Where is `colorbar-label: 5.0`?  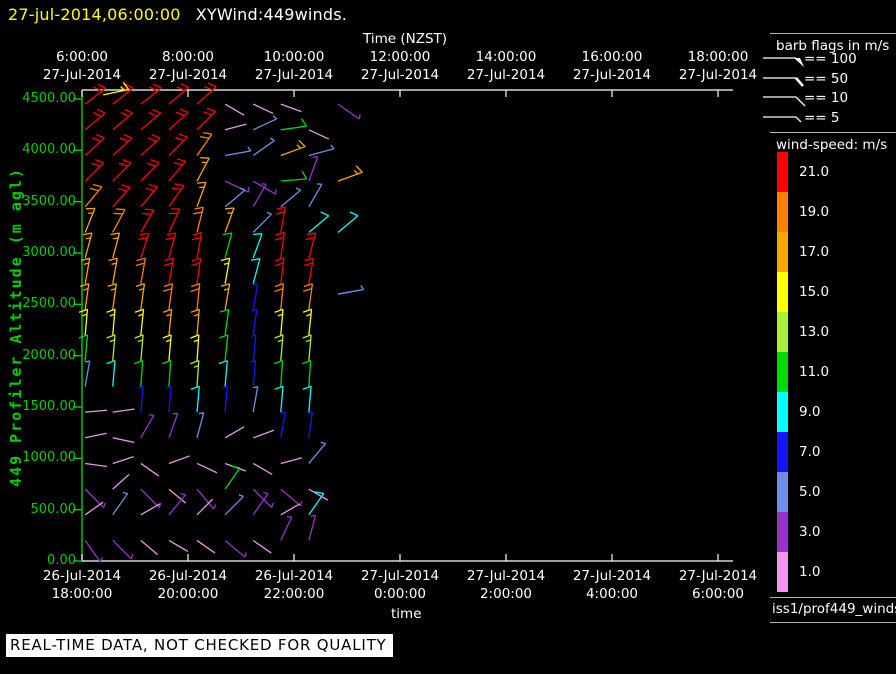 colorbar-label: 5.0 is located at coordinates (810, 492).